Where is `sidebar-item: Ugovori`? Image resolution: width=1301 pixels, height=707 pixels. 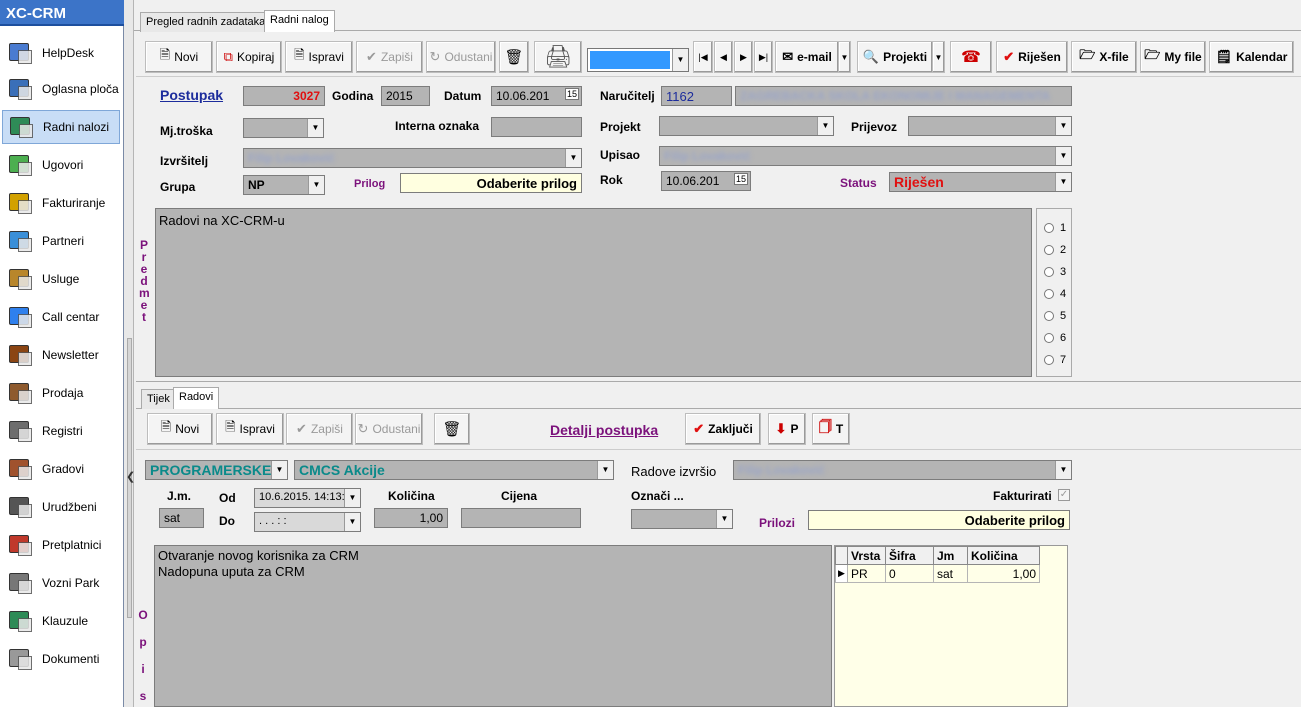 sidebar-item: Ugovori is located at coordinates (61, 165).